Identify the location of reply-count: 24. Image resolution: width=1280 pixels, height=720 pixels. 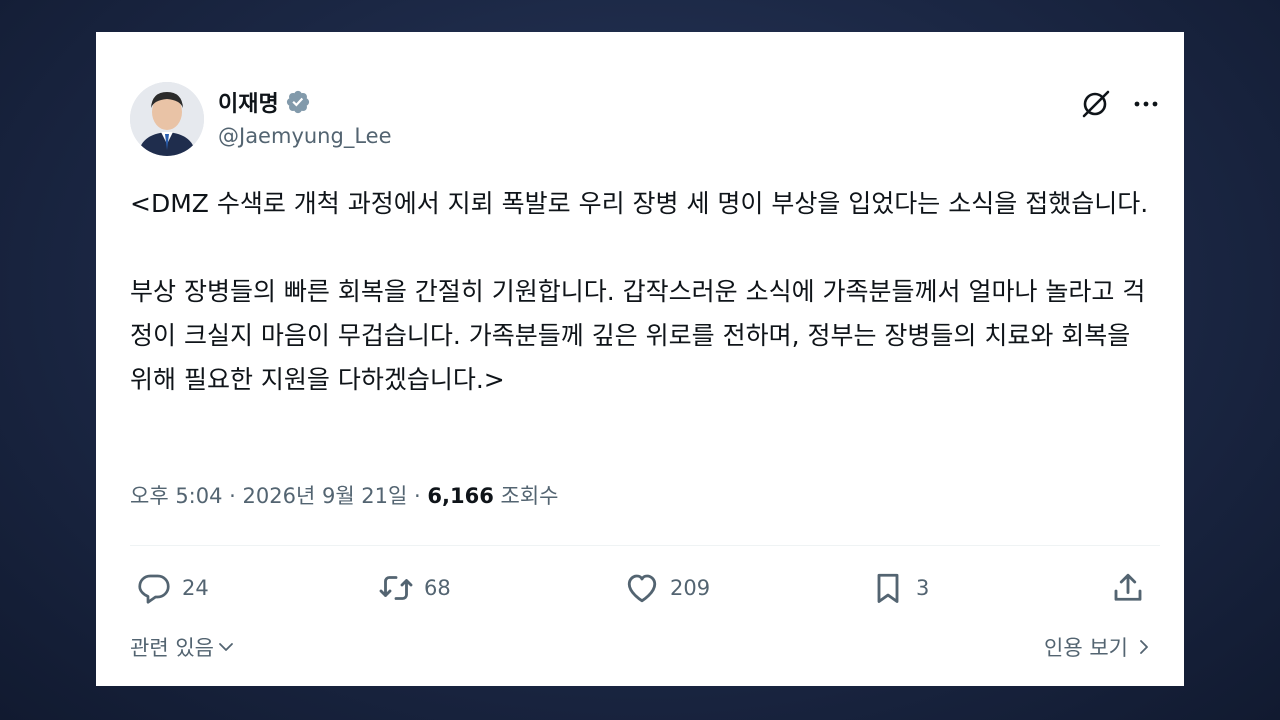
(195, 588).